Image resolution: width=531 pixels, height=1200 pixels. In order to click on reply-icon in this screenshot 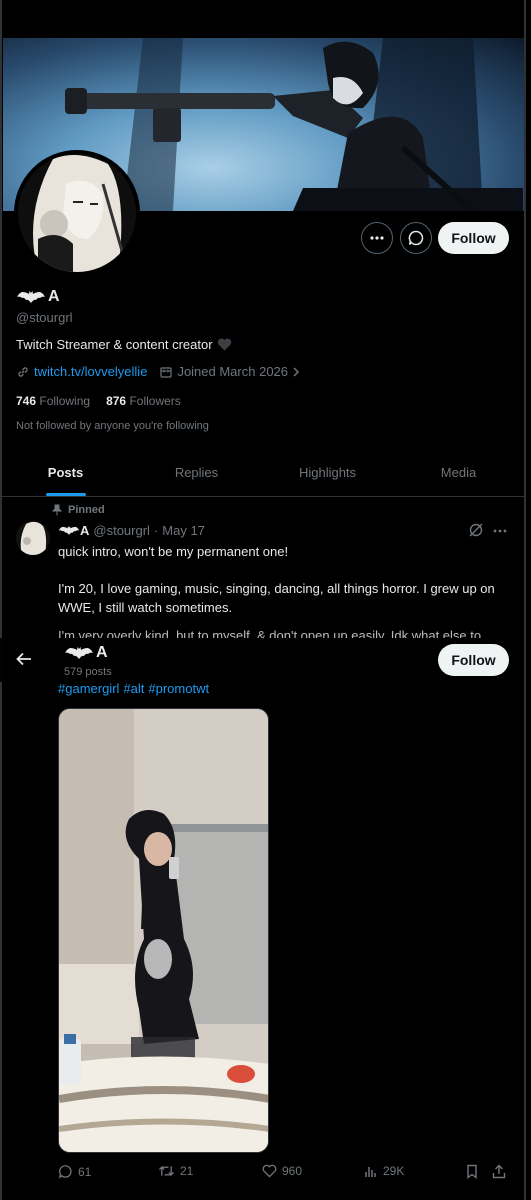, I will do `click(65, 1172)`.